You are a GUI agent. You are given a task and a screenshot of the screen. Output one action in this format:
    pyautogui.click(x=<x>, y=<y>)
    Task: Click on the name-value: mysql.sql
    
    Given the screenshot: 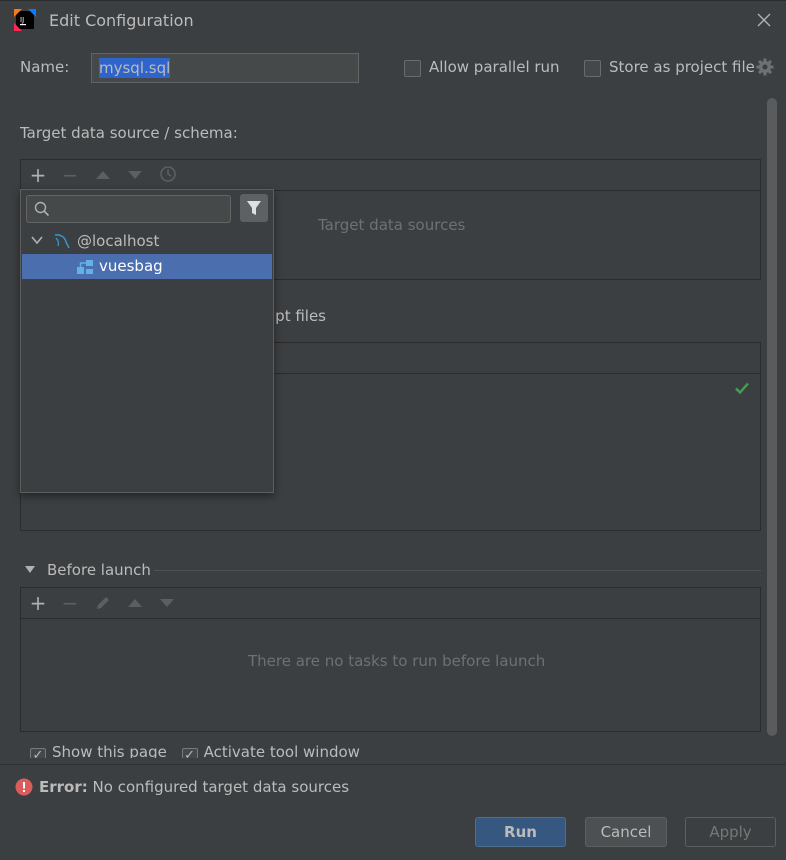 What is the action you would take?
    pyautogui.click(x=135, y=68)
    